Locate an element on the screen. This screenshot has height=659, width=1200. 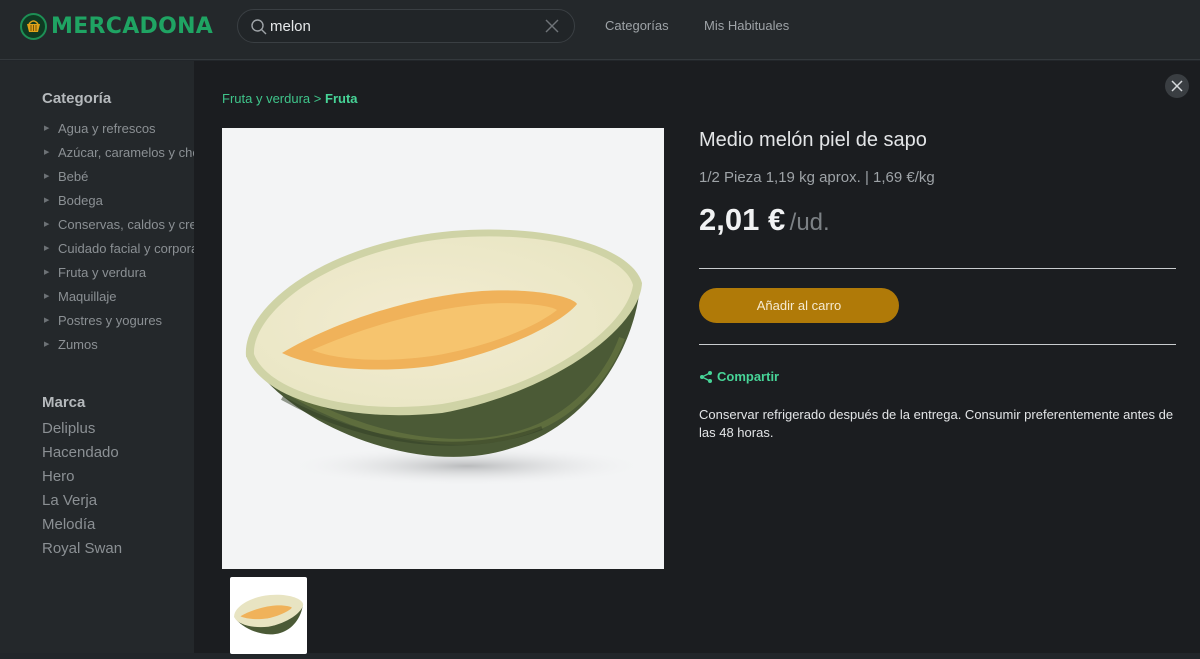
category-item: ▶ Agua y refrescos is located at coordinates (119, 128).